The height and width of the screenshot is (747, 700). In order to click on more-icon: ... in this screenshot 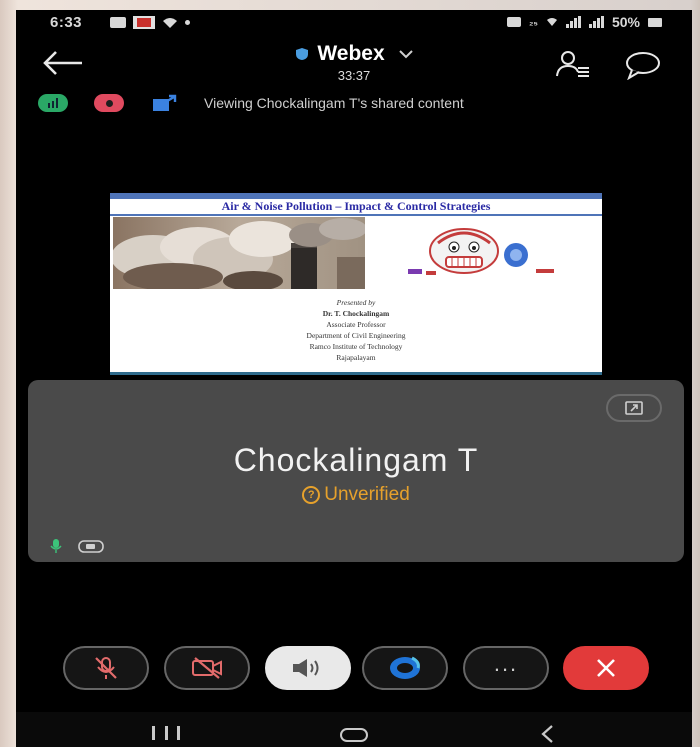, I will do `click(506, 663)`.